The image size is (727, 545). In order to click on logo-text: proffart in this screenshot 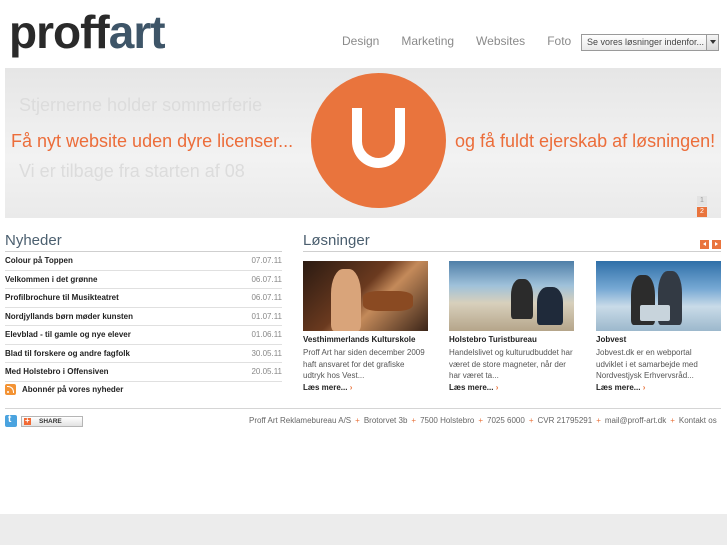, I will do `click(87, 32)`.